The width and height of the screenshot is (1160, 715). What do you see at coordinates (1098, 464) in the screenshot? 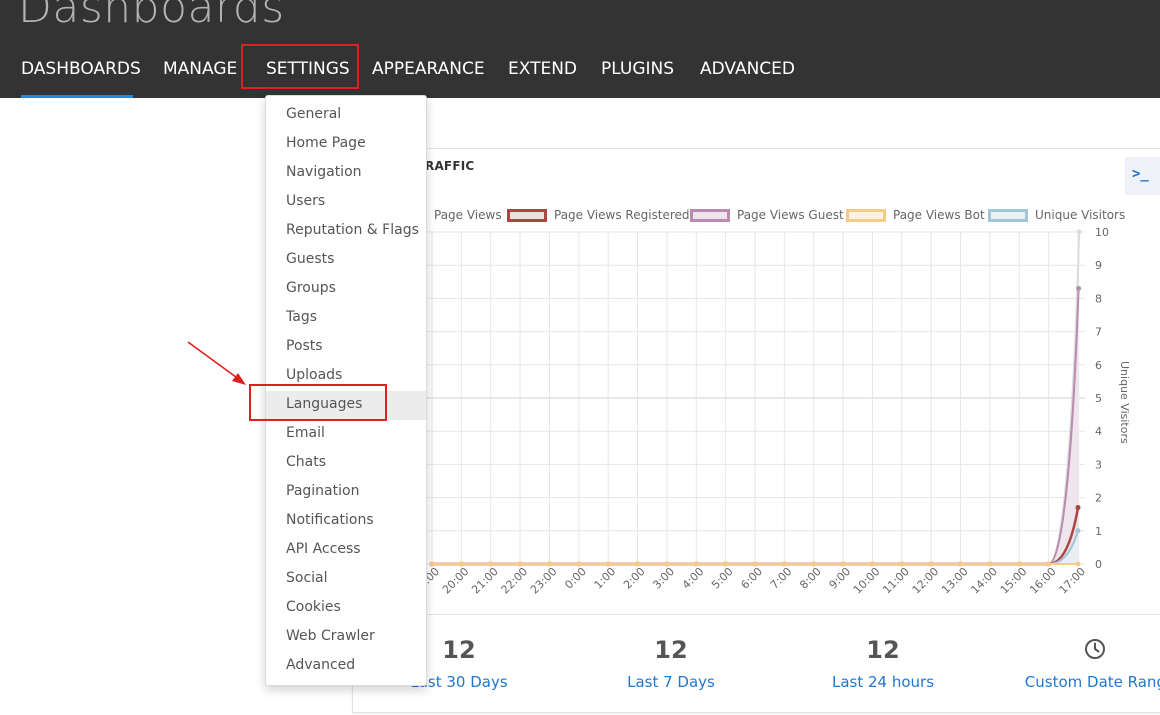
I see `y-tick-label: 3` at bounding box center [1098, 464].